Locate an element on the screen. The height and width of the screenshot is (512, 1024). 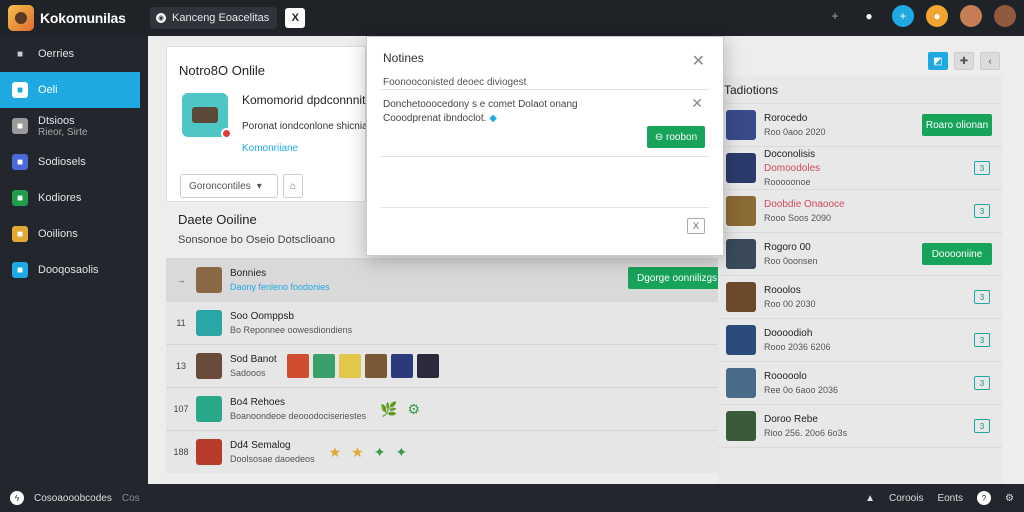
chip-icon: ◉ is located at coordinates (161, 18).